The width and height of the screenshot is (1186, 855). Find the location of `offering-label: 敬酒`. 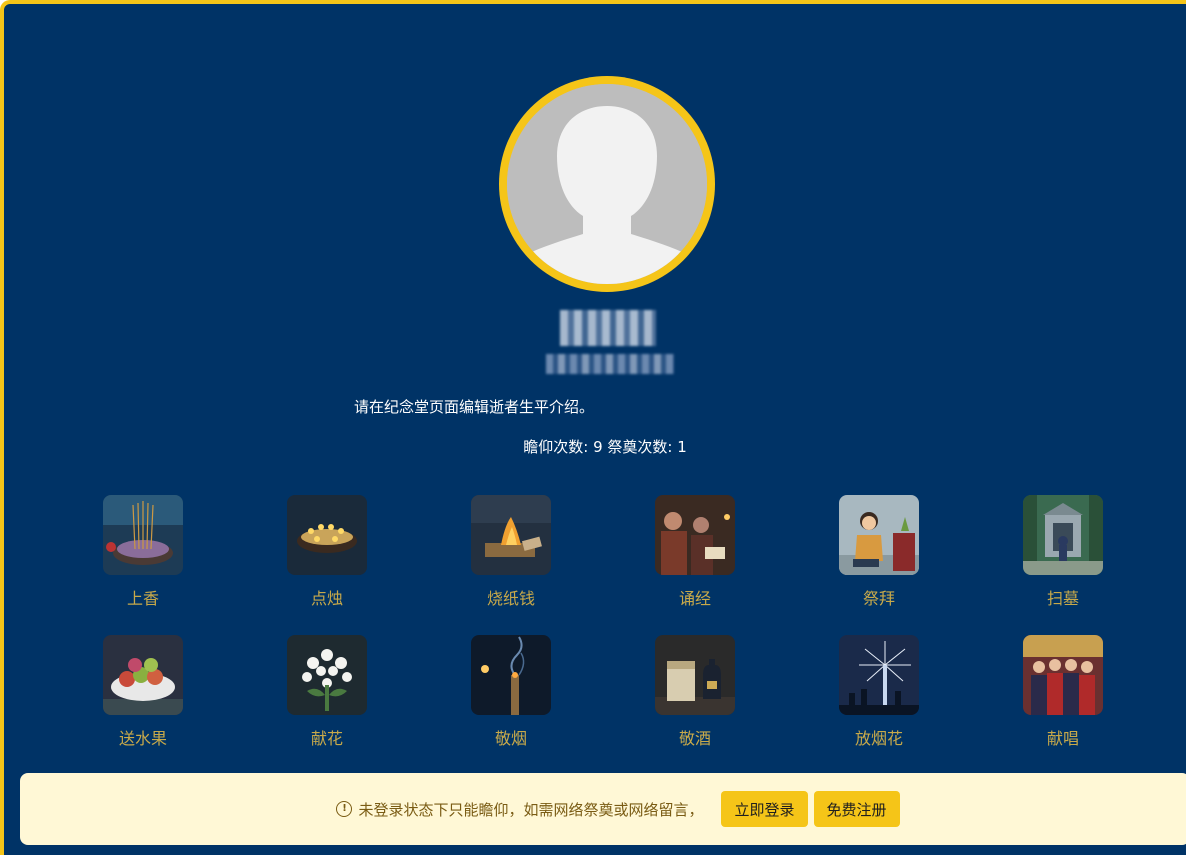

offering-label: 敬酒 is located at coordinates (694, 738).